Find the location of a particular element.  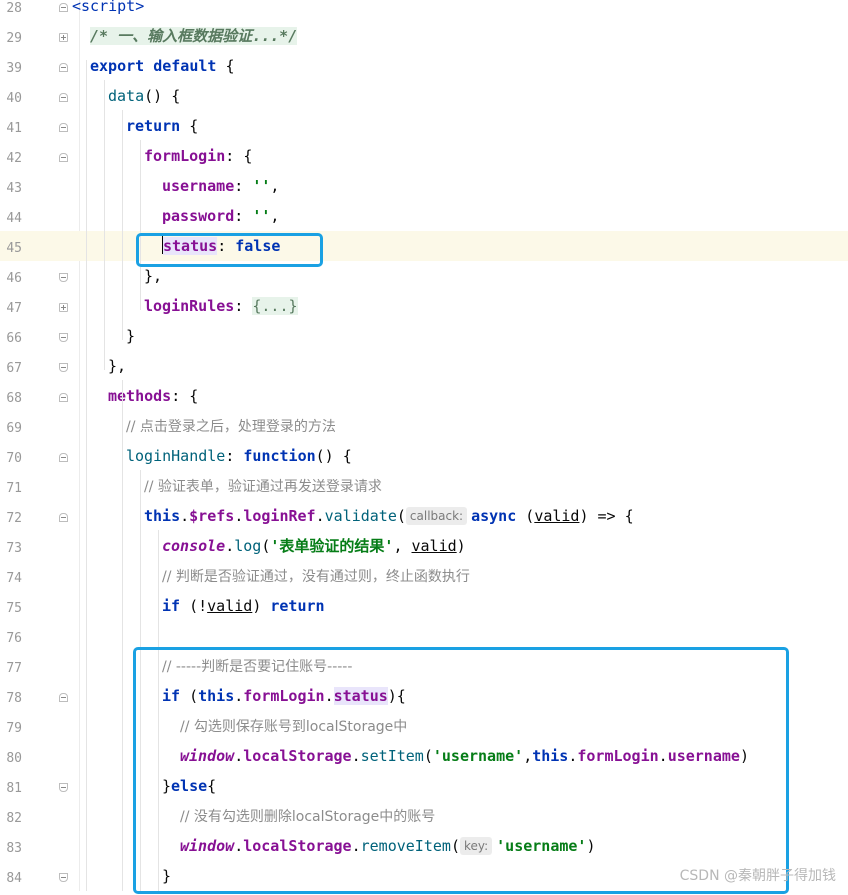

watermark: CSDN @秦朝胖子得加钱 is located at coordinates (757, 876).